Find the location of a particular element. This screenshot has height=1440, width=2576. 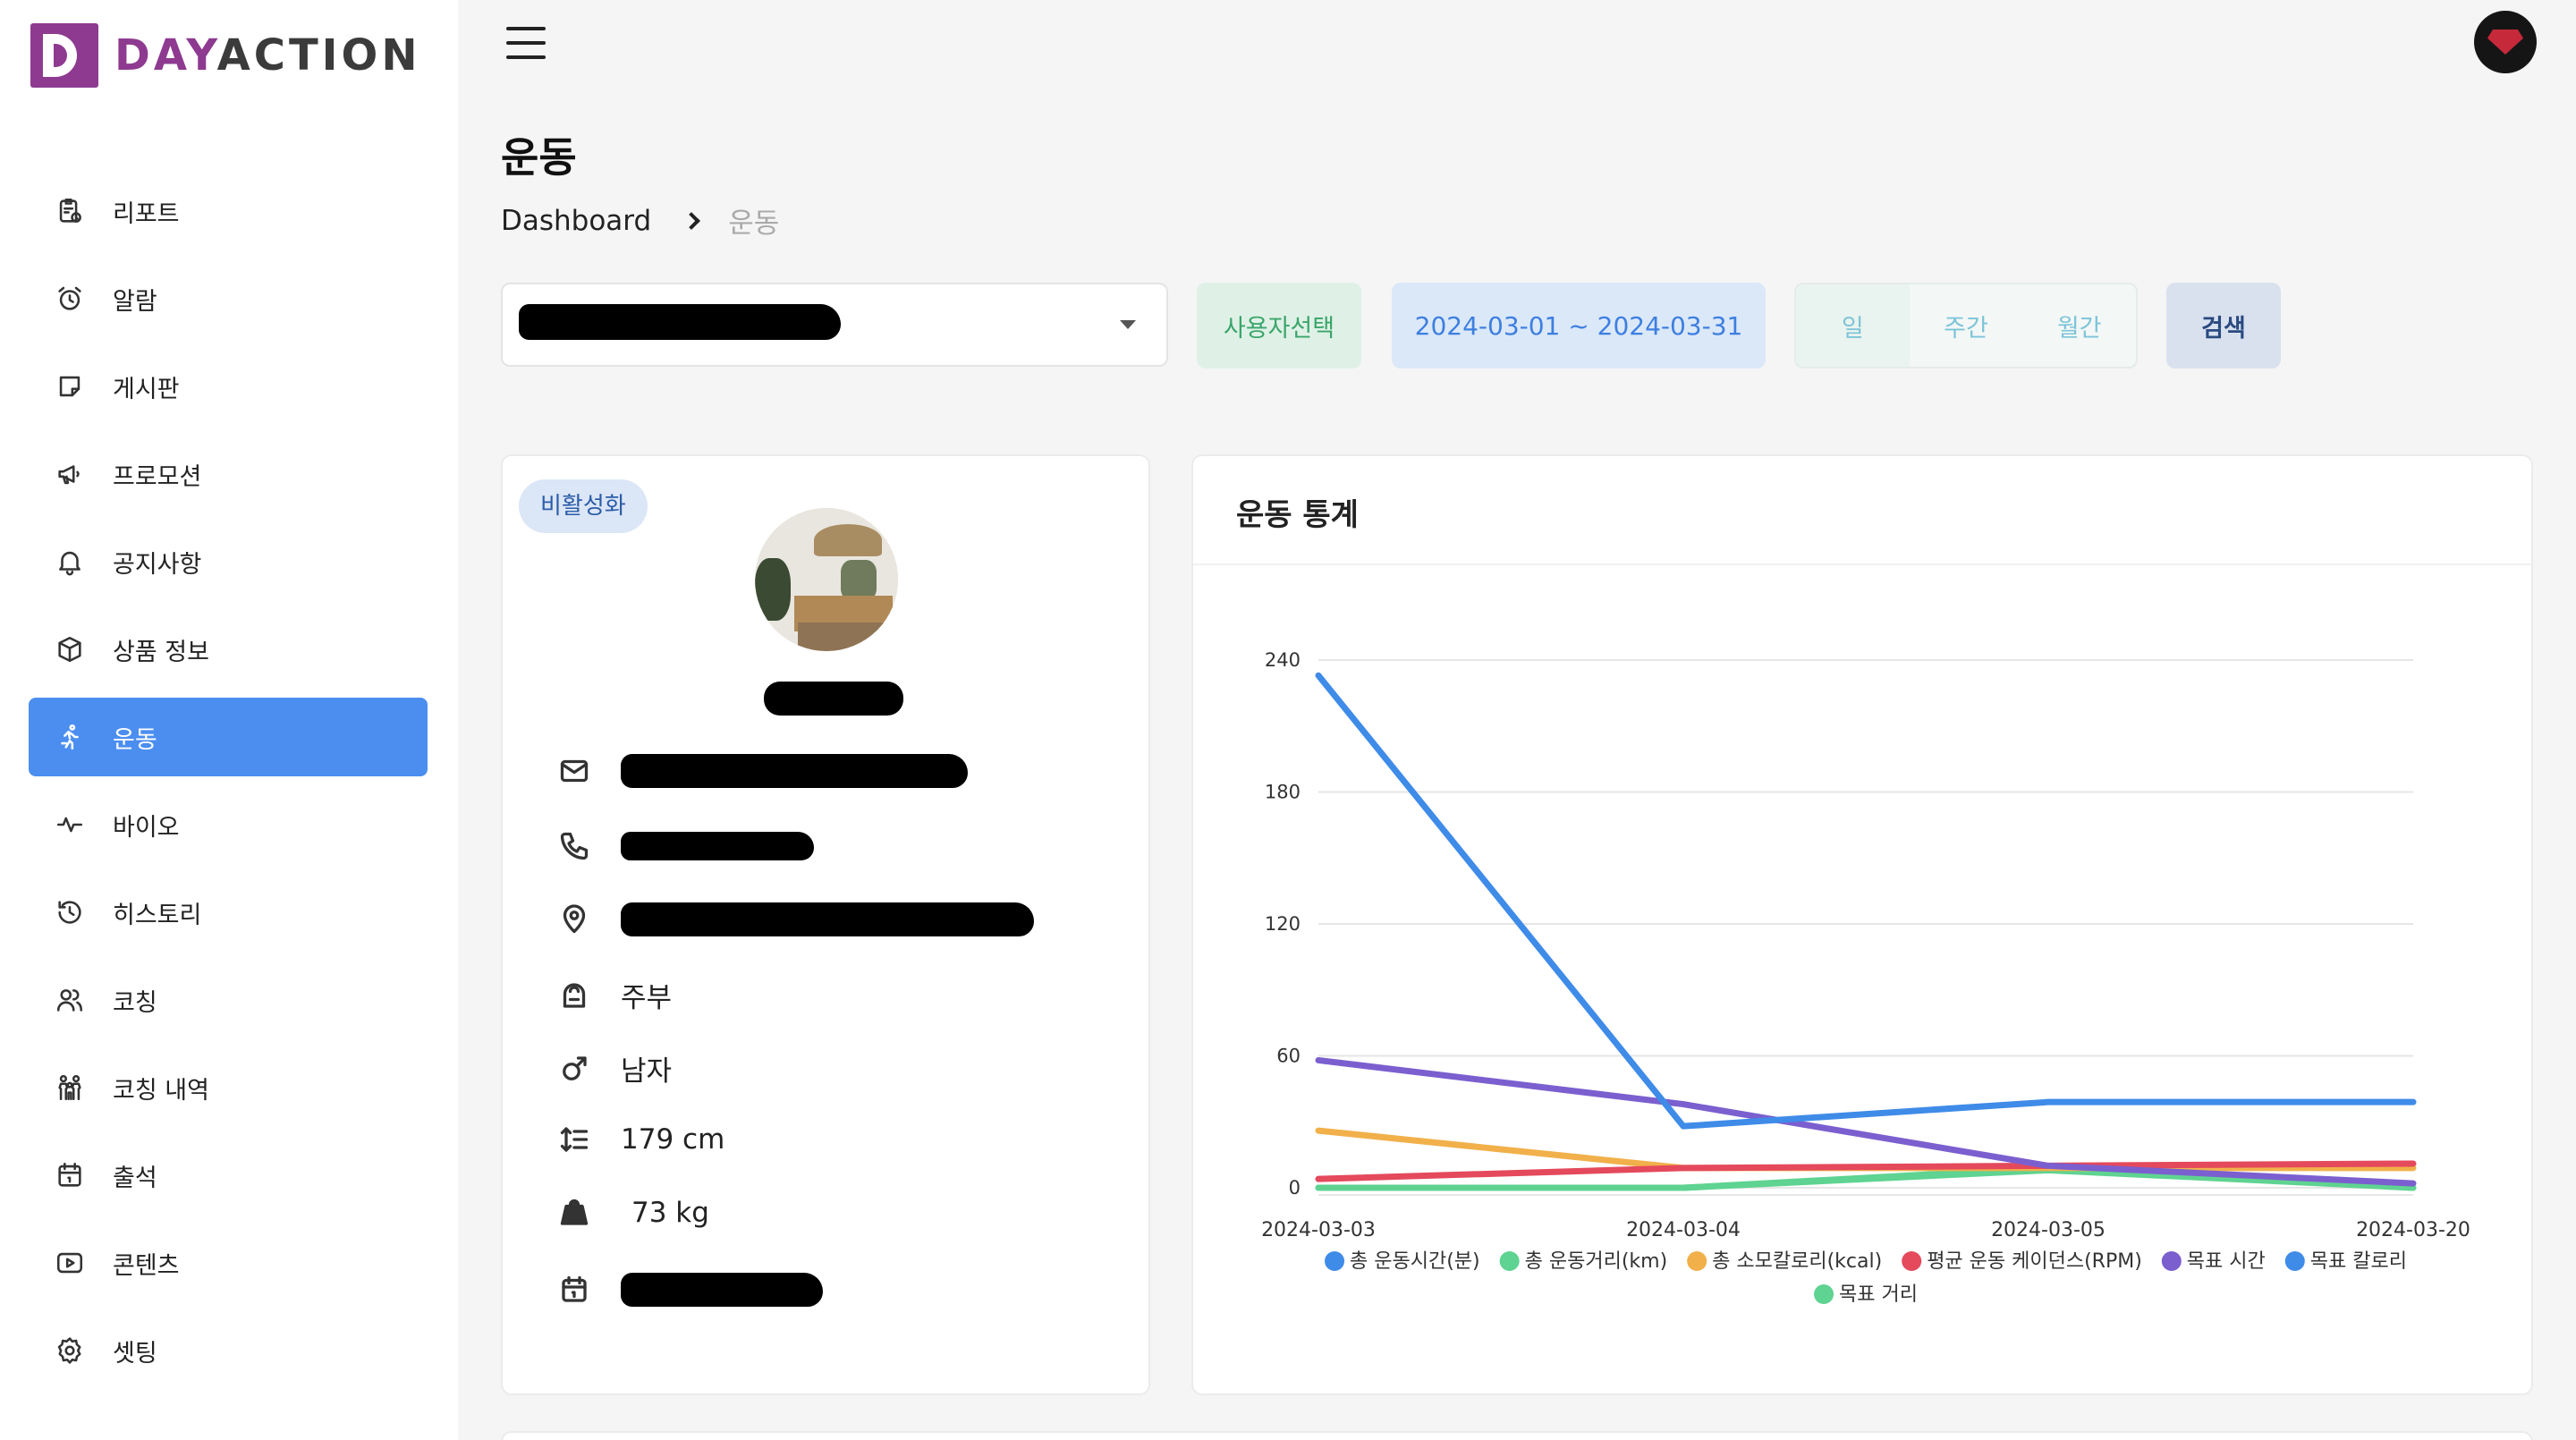

sidebar-item-label: 프로모션 is located at coordinates (157, 477).